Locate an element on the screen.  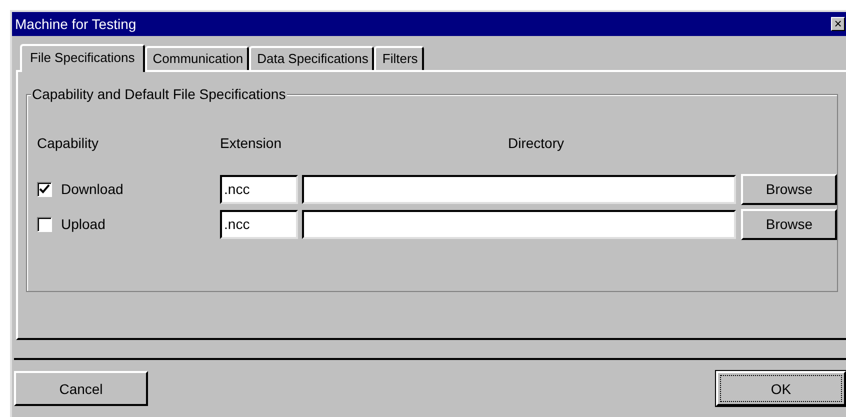
tab: Data Specifications is located at coordinates (311, 58).